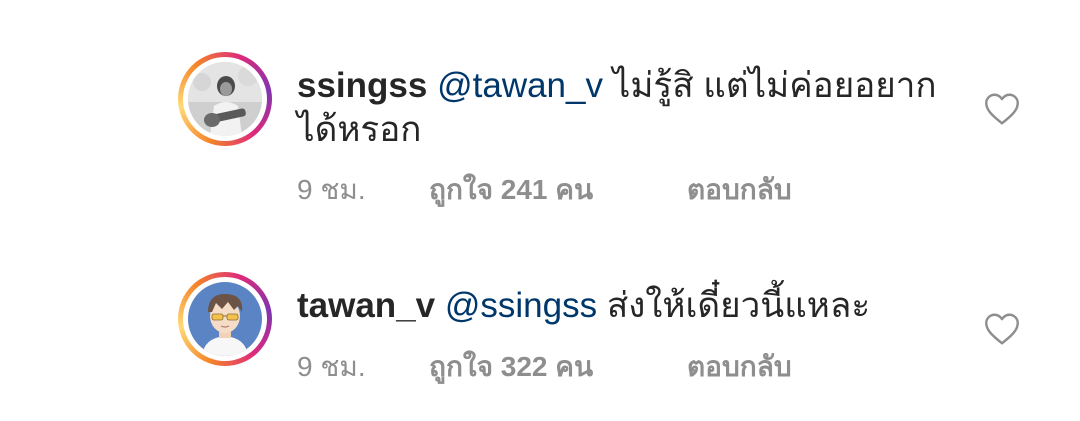 The height and width of the screenshot is (421, 1080). Describe the element at coordinates (520, 85) in the screenshot. I see `comment-mention: @tawan_v` at that location.